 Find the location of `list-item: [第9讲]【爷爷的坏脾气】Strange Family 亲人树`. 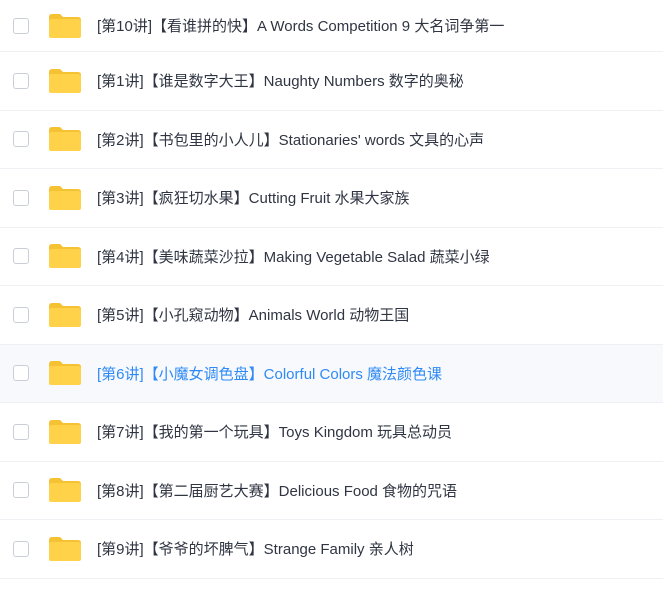

list-item: [第9讲]【爷爷的坏脾气】Strange Family 亲人树 is located at coordinates (331, 549).